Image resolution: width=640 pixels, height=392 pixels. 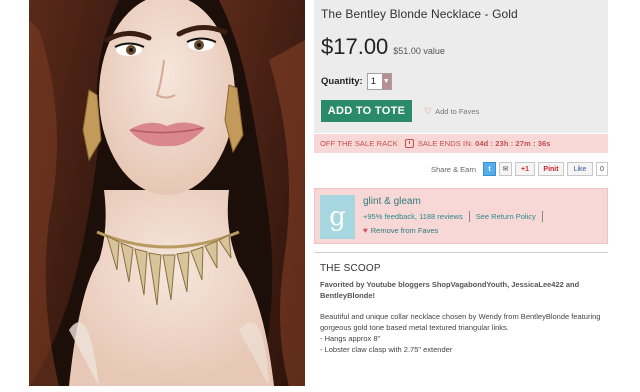 What do you see at coordinates (445, 143) in the screenshot?
I see `sale-ends-label: SALE ENDS IN:` at bounding box center [445, 143].